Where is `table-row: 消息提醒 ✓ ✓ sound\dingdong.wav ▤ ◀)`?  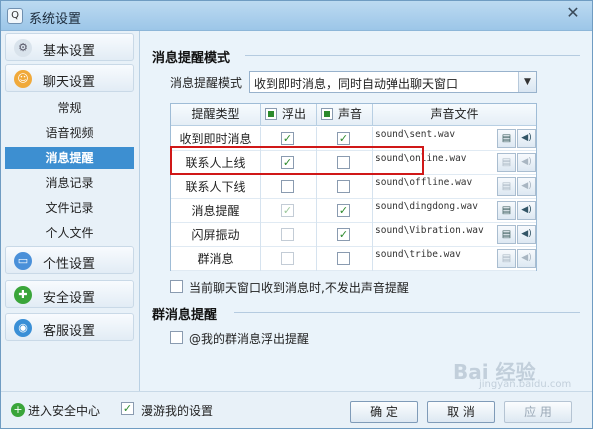 table-row: 消息提醒 ✓ ✓ sound\dingdong.wav ▤ ◀) is located at coordinates (353, 211).